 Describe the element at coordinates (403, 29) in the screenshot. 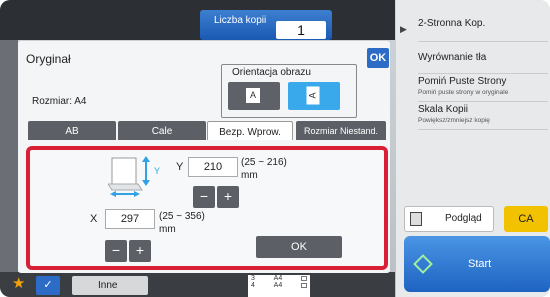

I see `expand-arrow-icon: ▶︎` at that location.